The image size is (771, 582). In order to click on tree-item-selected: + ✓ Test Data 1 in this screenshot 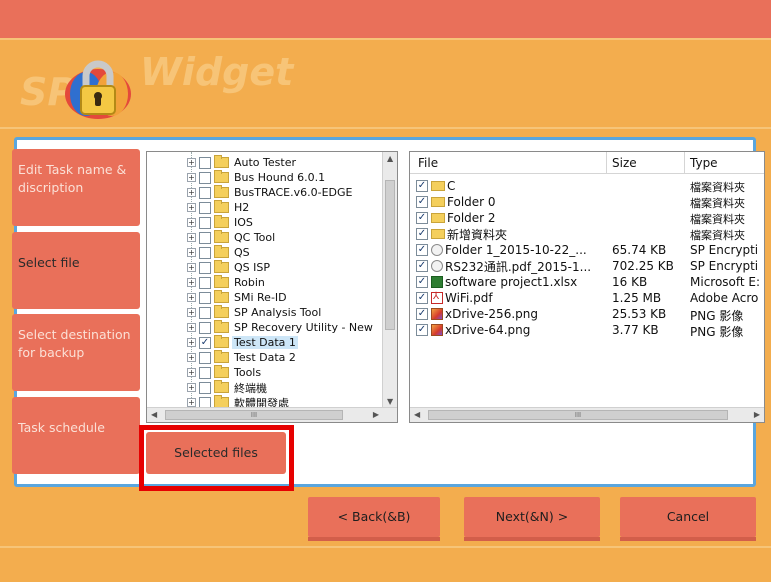, I will do `click(242, 342)`.